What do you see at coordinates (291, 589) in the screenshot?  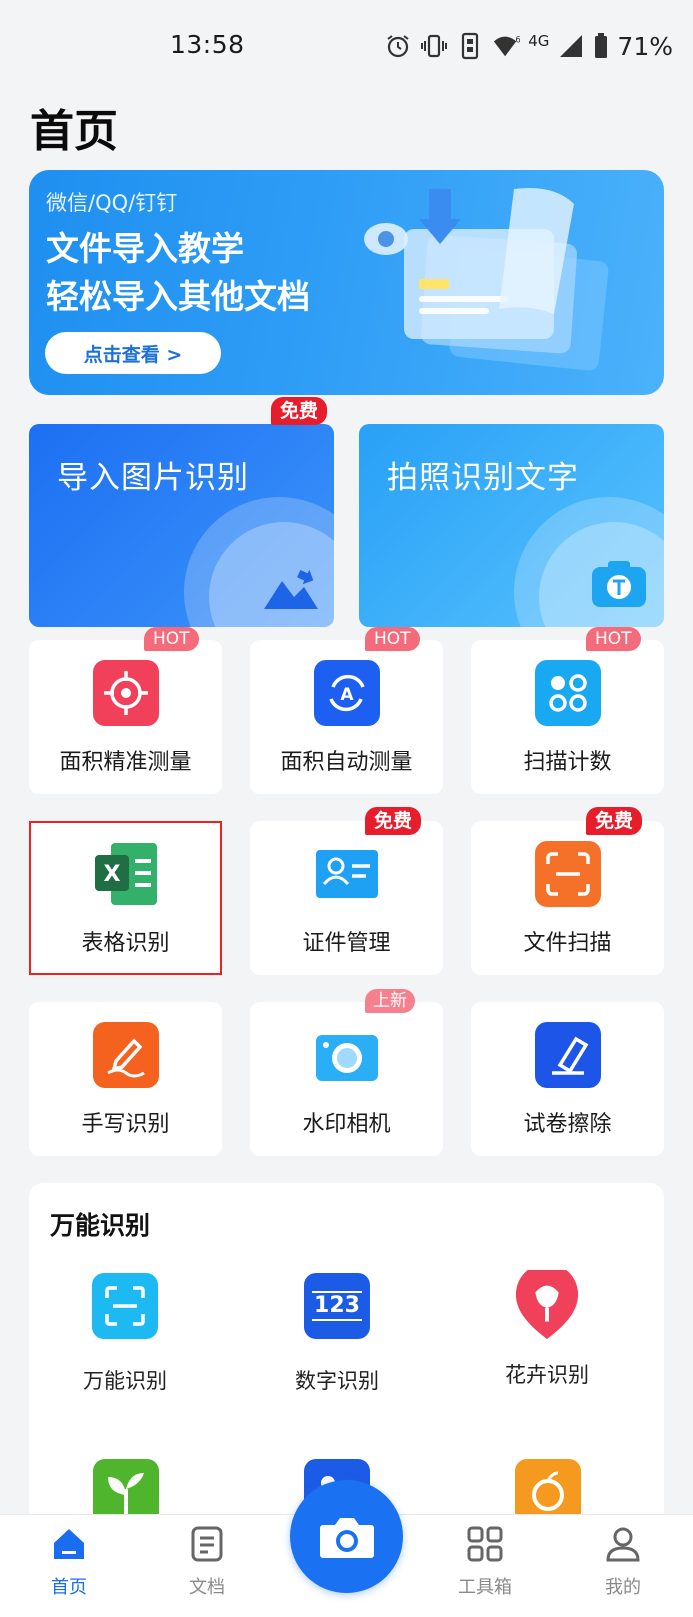 I see `image-icon` at bounding box center [291, 589].